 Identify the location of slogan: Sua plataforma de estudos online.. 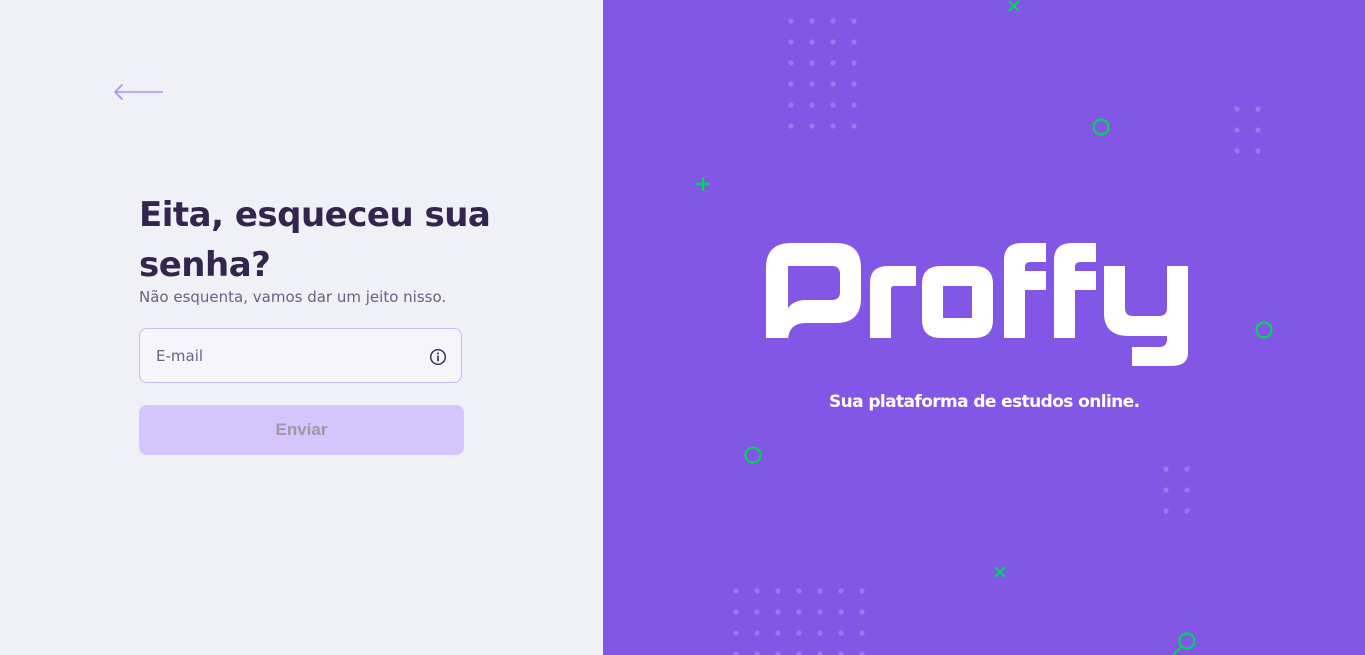
(984, 402).